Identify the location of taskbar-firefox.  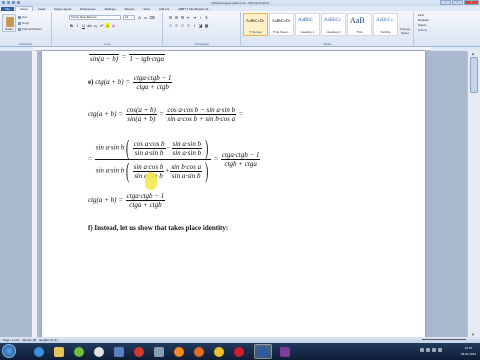
(199, 351).